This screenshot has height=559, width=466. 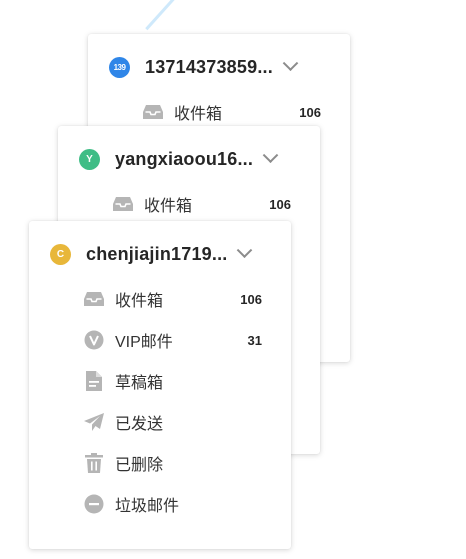 What do you see at coordinates (147, 506) in the screenshot?
I see `folder-label: 垃圾邮件` at bounding box center [147, 506].